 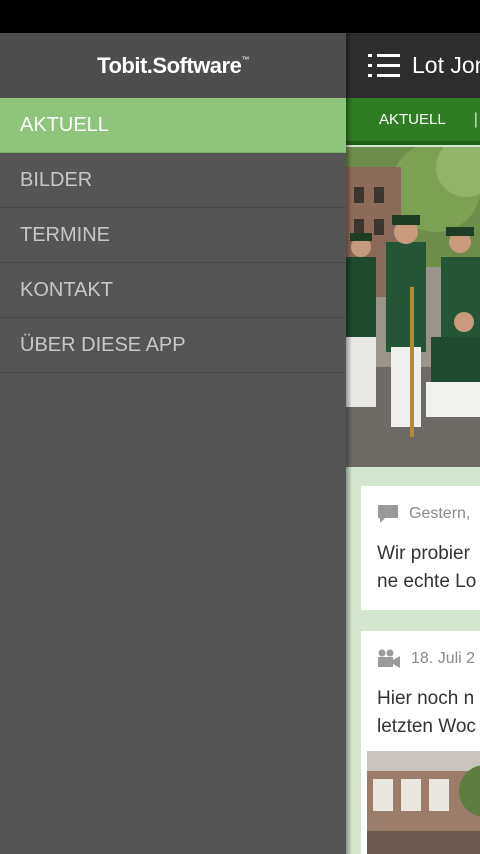 I want to click on nav-item-aktuell: AKTUELL, so click(x=173, y=125).